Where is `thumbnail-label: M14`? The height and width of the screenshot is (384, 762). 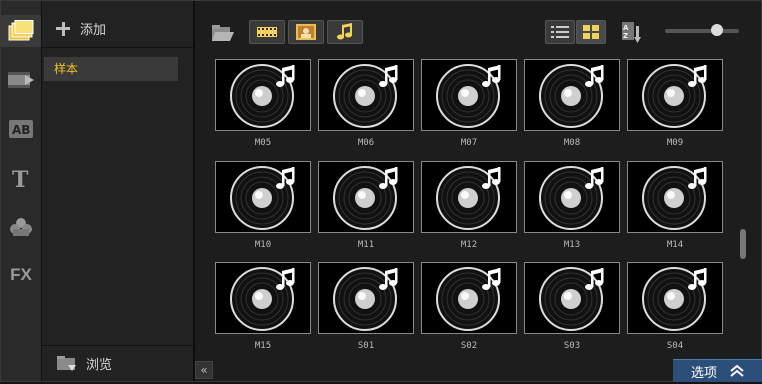
thumbnail-label: M14 is located at coordinates (675, 245).